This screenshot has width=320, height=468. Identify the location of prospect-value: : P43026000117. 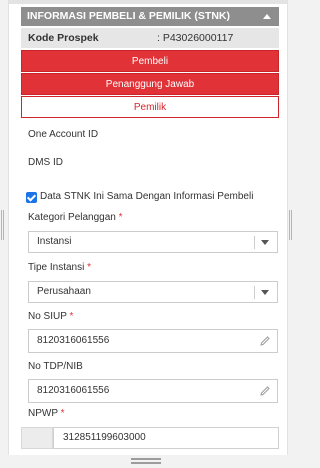
(195, 38).